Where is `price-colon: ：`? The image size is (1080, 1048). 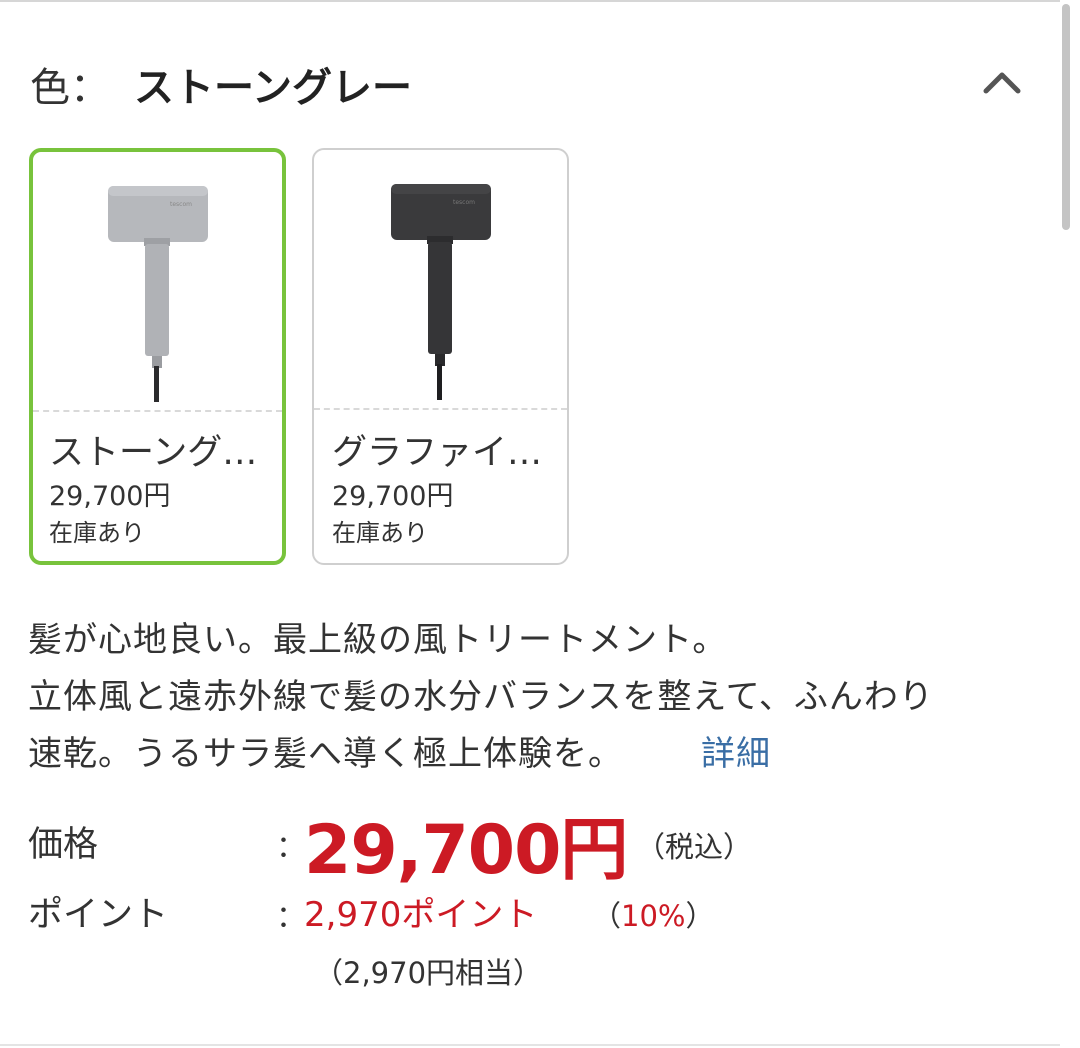 price-colon: ： is located at coordinates (291, 847).